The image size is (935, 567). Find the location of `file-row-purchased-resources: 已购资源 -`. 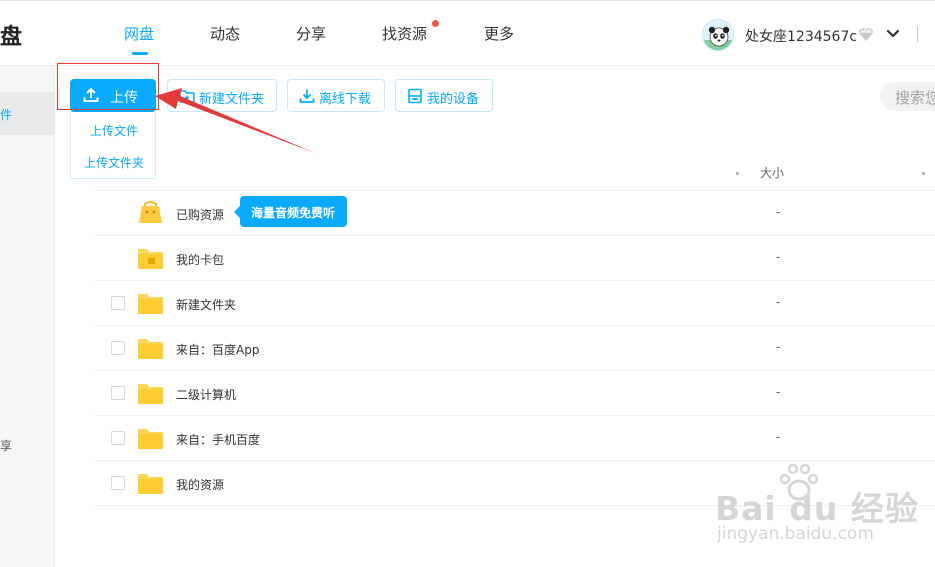

file-row-purchased-resources: 已购资源 - is located at coordinates (515, 212).